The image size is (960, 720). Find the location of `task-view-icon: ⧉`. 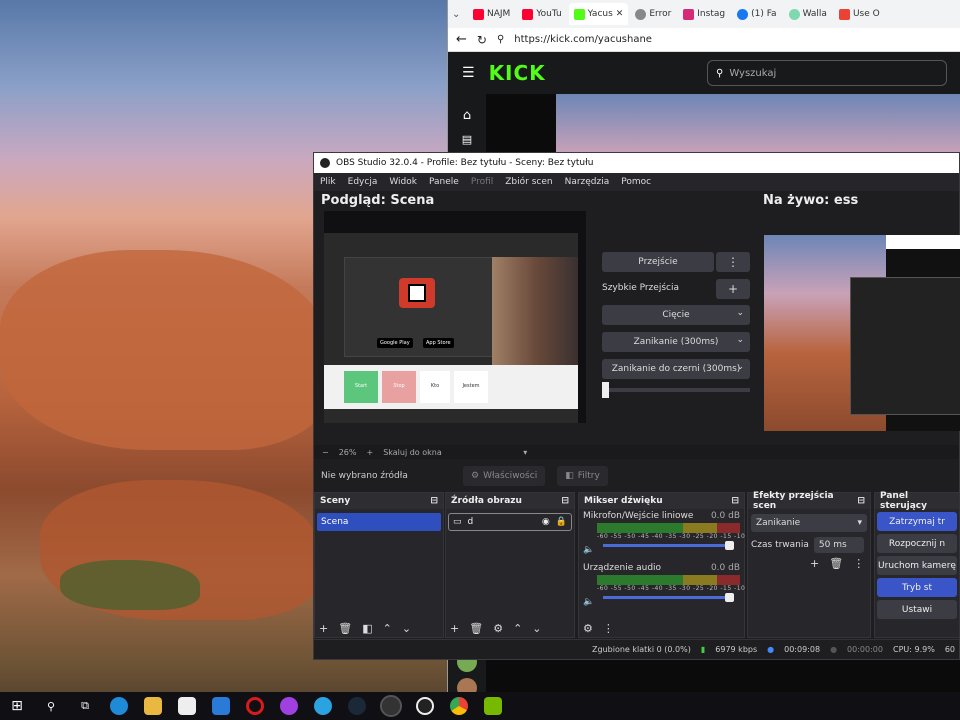

task-view-icon: ⧉ is located at coordinates (85, 706).